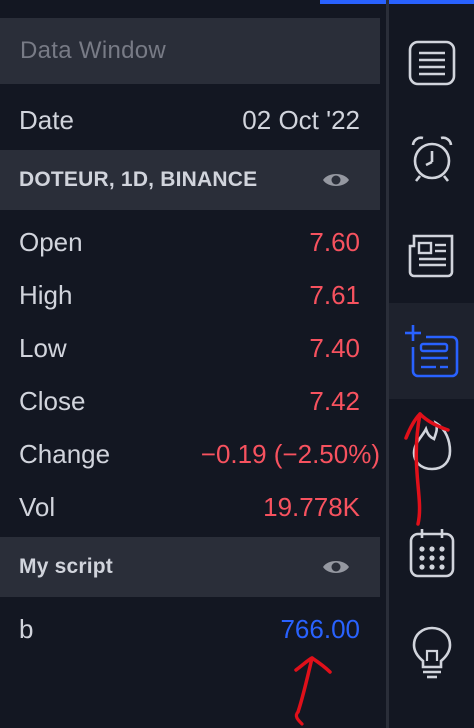  Describe the element at coordinates (138, 179) in the screenshot. I see `symbol-section-title: DOTEUR, 1D, BINANCE` at that location.